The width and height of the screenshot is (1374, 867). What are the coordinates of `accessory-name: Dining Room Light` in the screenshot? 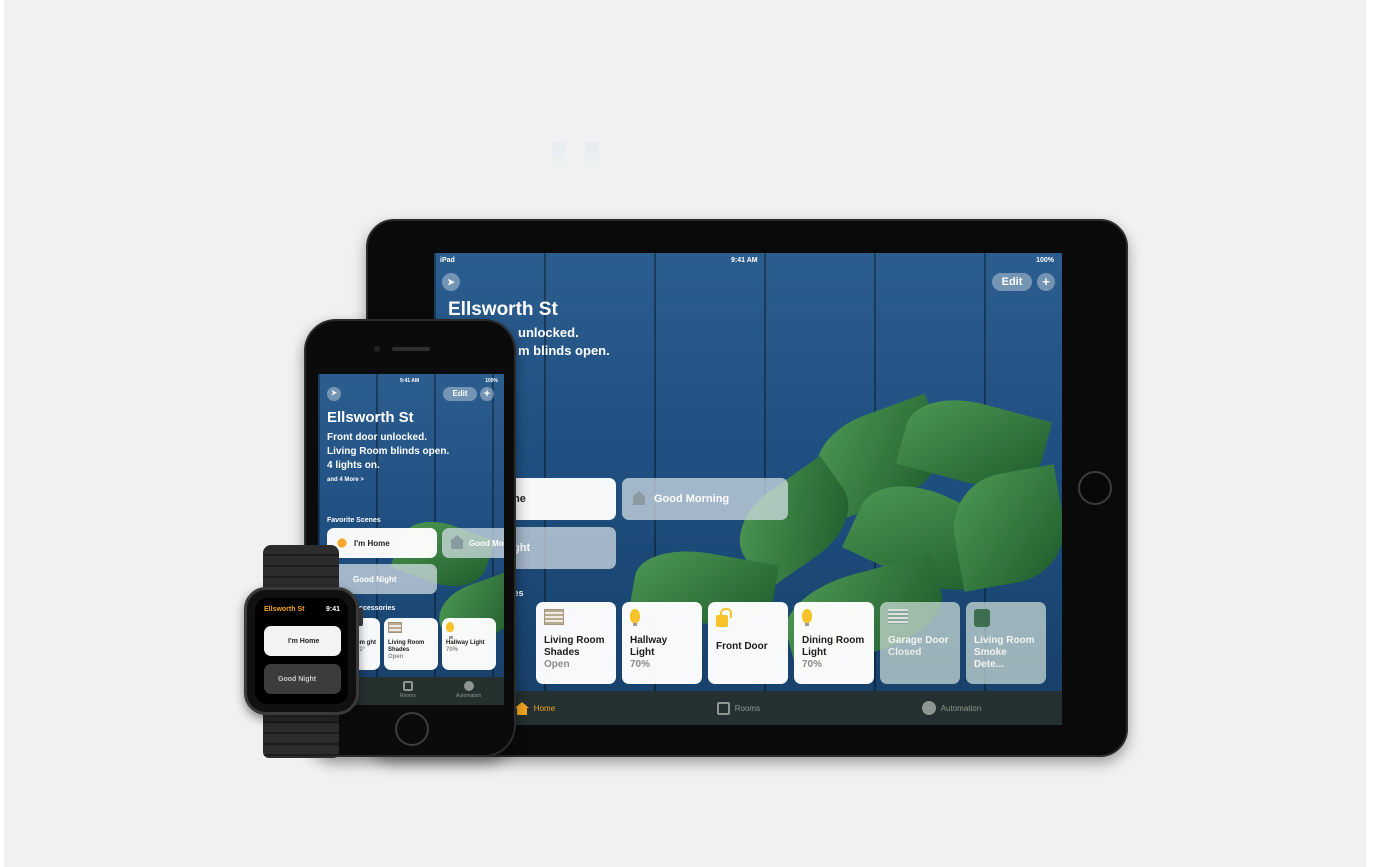 It's located at (833, 646).